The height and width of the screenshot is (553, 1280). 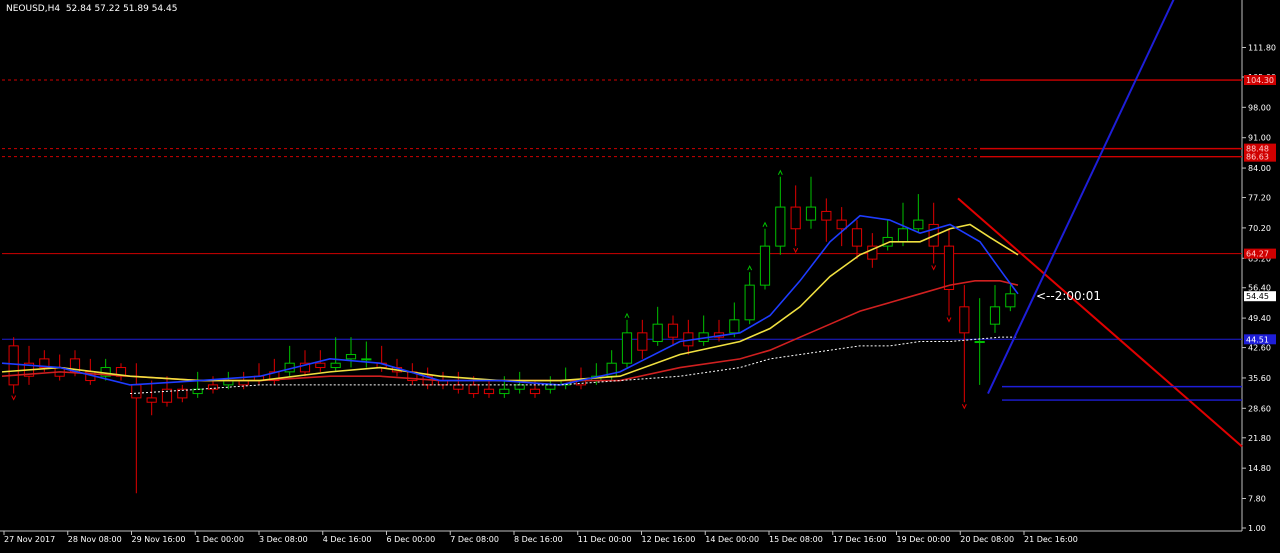 I want to click on x-tick-label: 6 Dec 00:00, so click(x=411, y=539).